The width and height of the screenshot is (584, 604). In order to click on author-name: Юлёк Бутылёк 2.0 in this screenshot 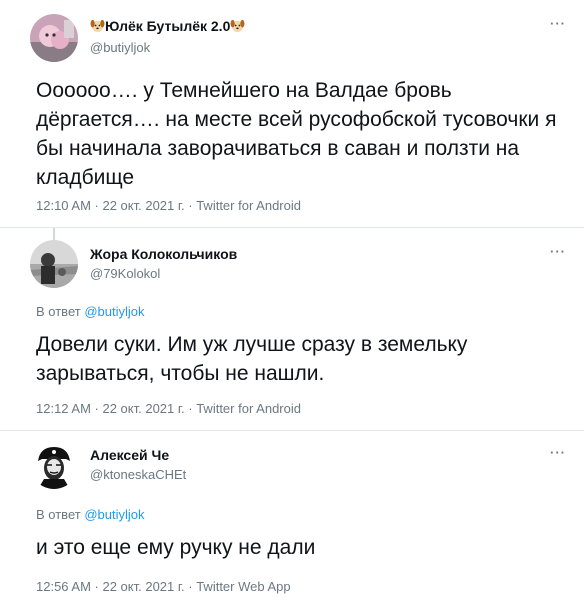, I will do `click(167, 27)`.